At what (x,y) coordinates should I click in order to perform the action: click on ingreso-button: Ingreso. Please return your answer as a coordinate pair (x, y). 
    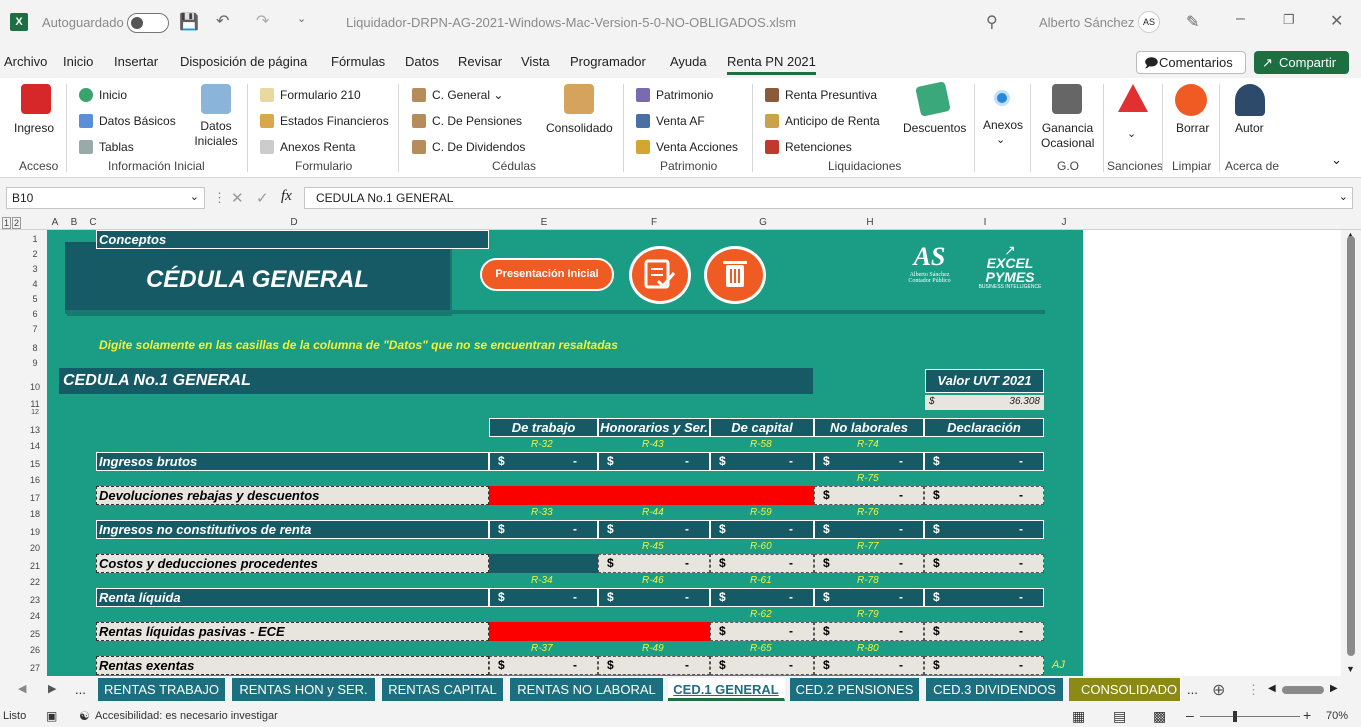
    Looking at the image, I should click on (34, 128).